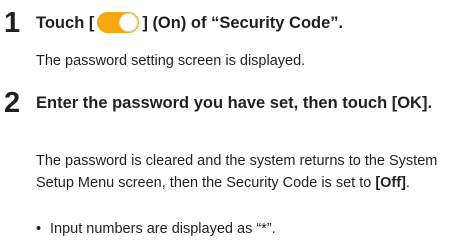  I want to click on step-number: 2, so click(12, 103).